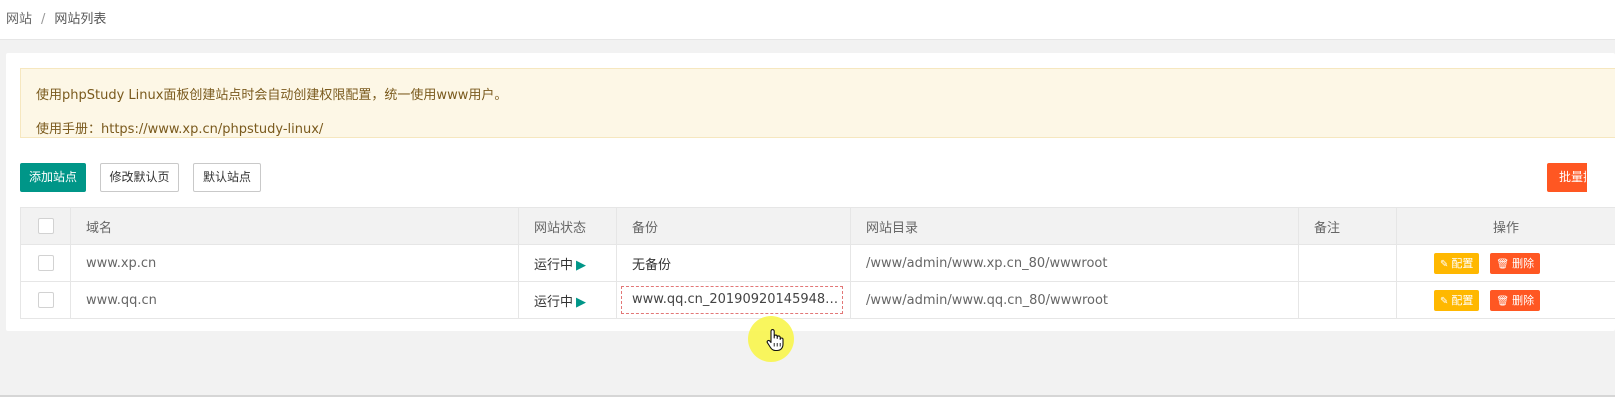 The width and height of the screenshot is (1615, 413). Describe the element at coordinates (294, 263) in the screenshot. I see `cell-domain: www.xp.cn` at that location.